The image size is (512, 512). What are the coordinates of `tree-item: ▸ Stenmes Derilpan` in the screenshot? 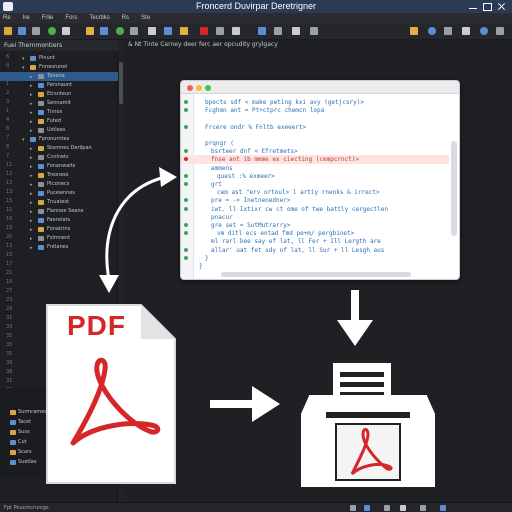 It's located at (59, 148).